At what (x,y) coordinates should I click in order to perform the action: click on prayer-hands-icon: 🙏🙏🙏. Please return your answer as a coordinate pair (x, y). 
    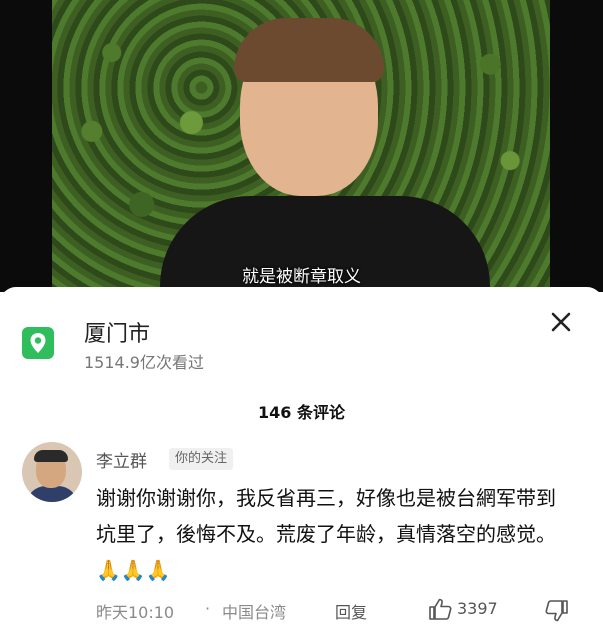
    Looking at the image, I should click on (133, 570).